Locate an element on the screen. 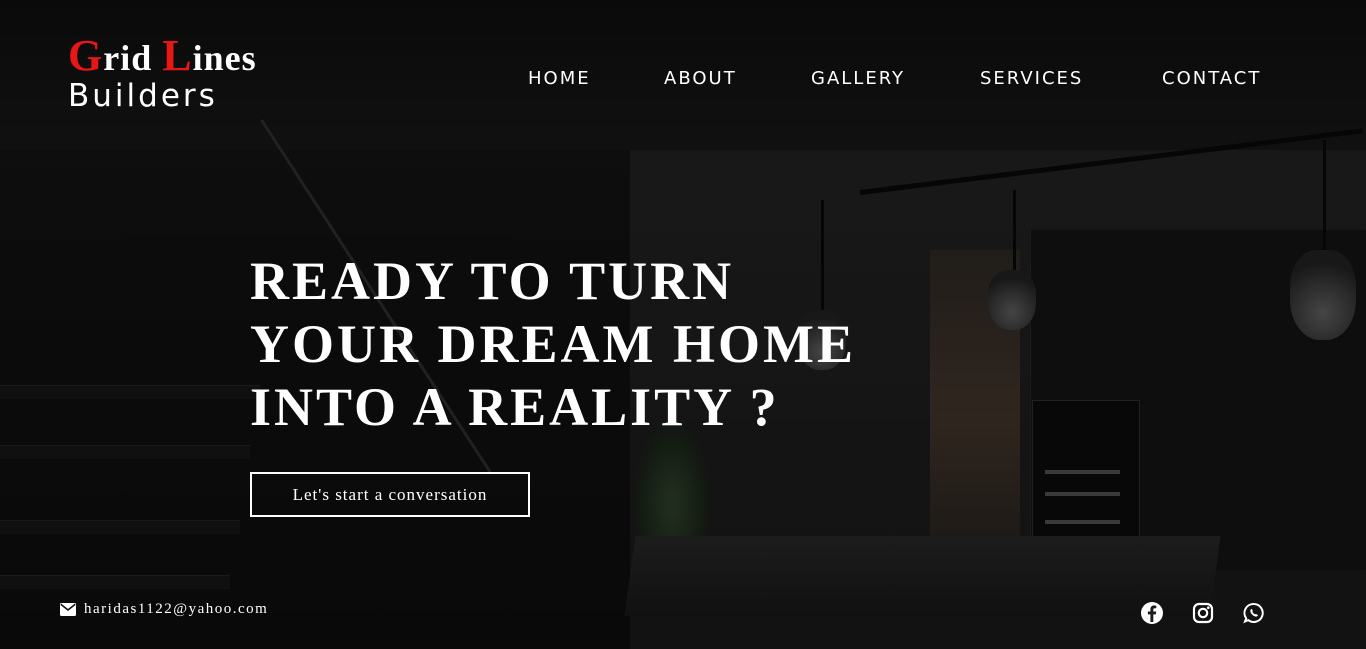  contact-email: haridas1122@yahoo.com is located at coordinates (164, 609).